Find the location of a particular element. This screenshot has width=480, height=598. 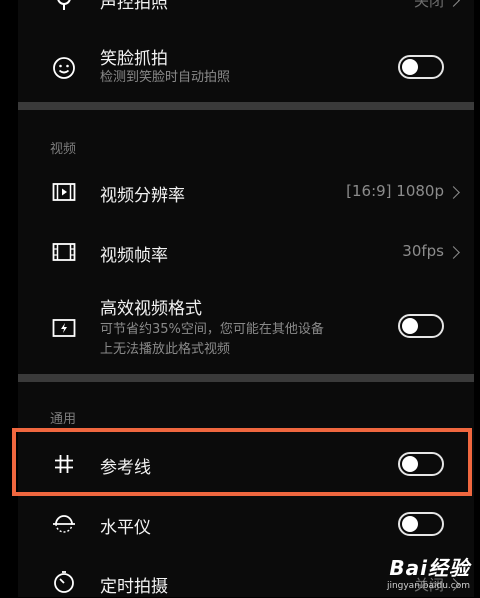

smile-capture-title: 笑脸抓拍 is located at coordinates (134, 59).